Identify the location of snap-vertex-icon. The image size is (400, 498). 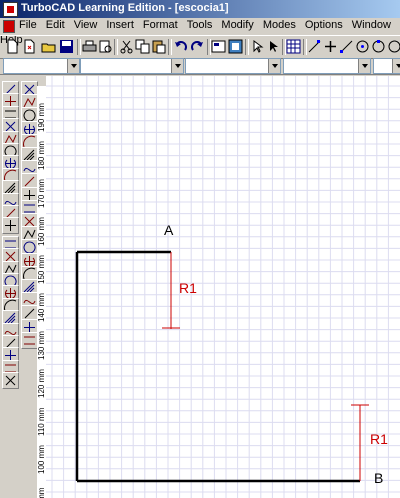
(314, 46).